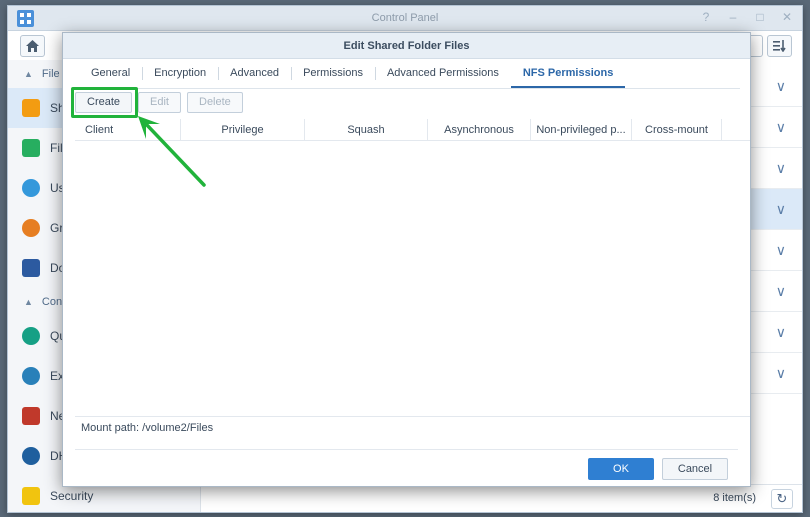 The image size is (810, 517). Describe the element at coordinates (31, 148) in the screenshot. I see `file-services-icon` at that location.